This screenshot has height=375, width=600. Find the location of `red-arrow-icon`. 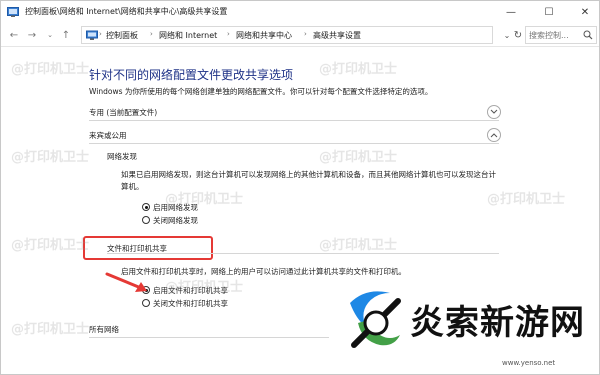

red-arrow-icon is located at coordinates (126, 282).